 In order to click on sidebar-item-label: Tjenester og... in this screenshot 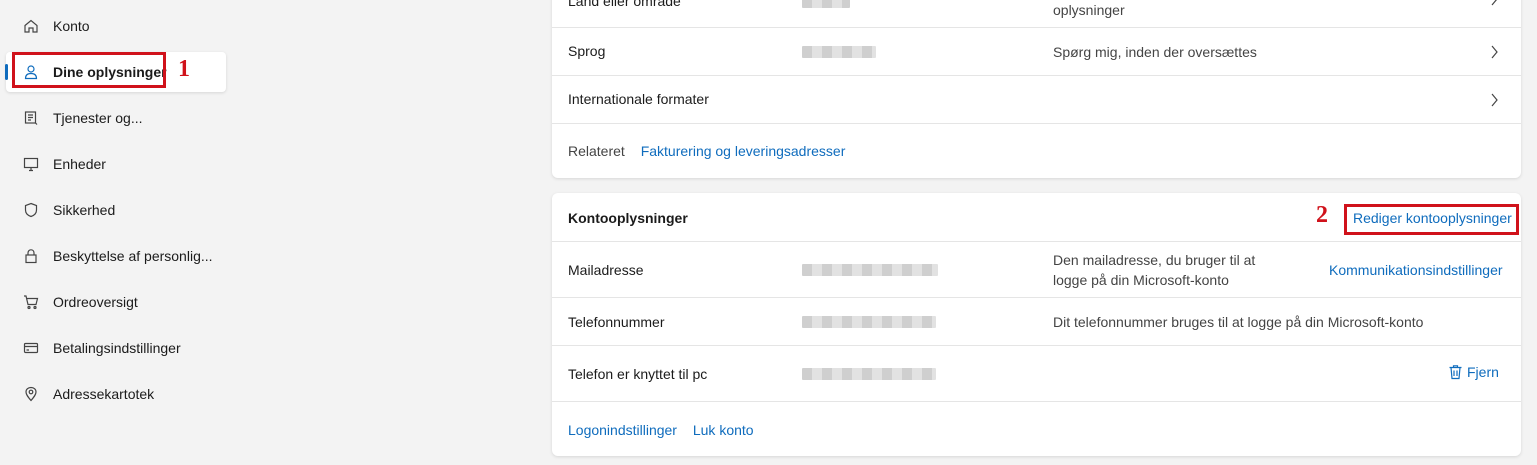, I will do `click(98, 118)`.